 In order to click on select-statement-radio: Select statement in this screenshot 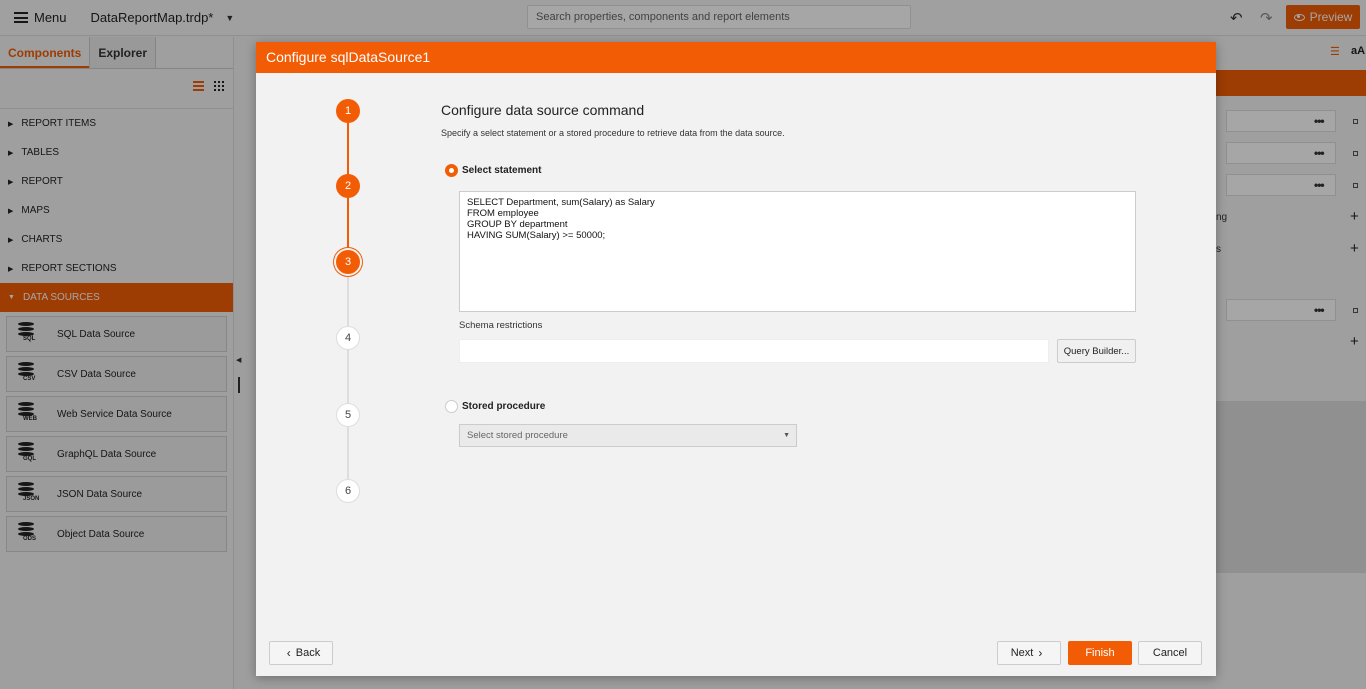, I will do `click(493, 170)`.